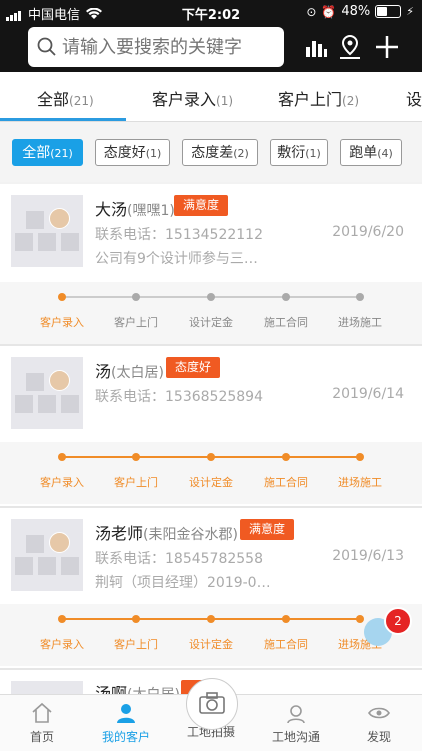 The image size is (422, 751). I want to click on camera-icon, so click(212, 703).